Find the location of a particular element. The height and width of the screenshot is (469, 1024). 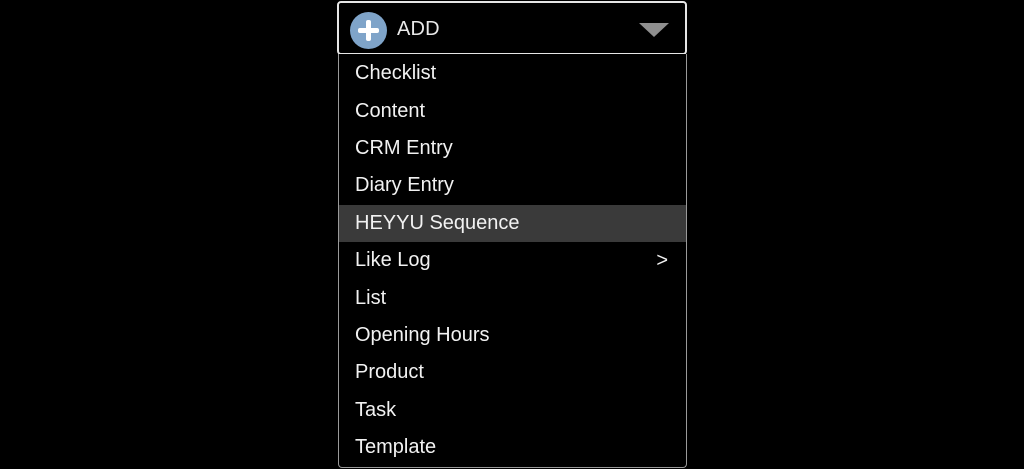

menu-item-list: List is located at coordinates (512, 297).